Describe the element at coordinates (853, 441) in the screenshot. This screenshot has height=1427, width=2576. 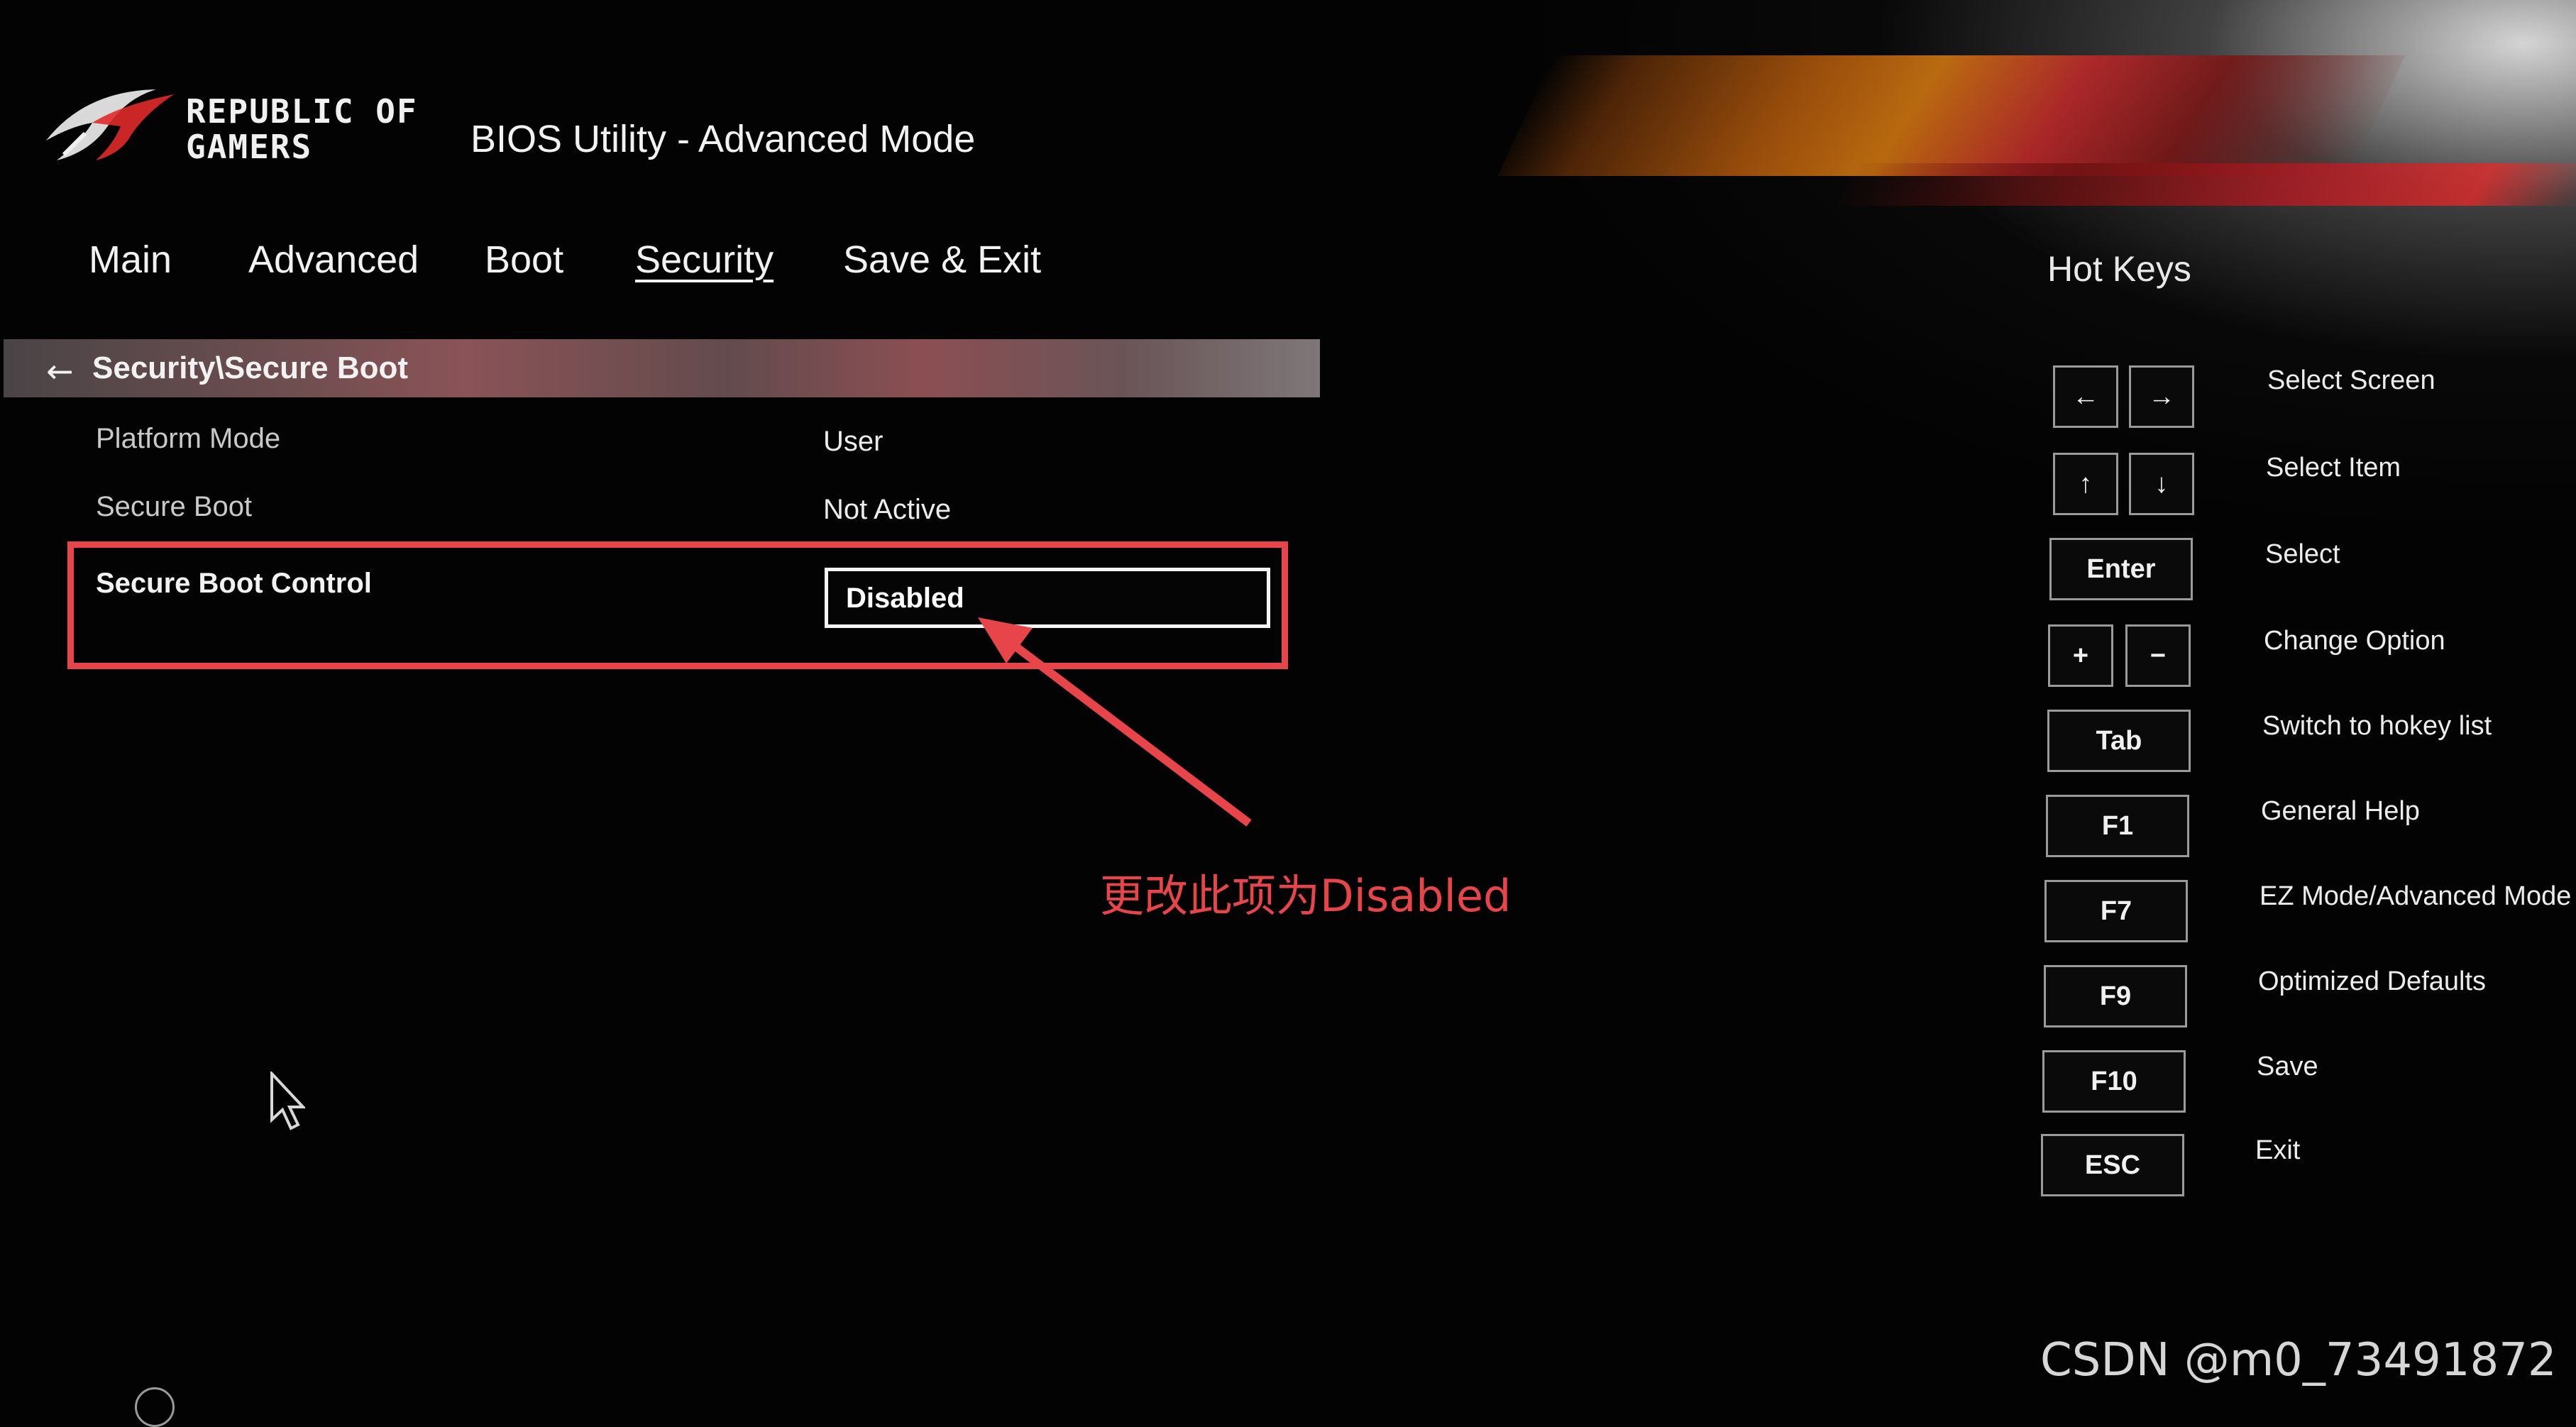
I see `setting-value-platform-mode: User` at that location.